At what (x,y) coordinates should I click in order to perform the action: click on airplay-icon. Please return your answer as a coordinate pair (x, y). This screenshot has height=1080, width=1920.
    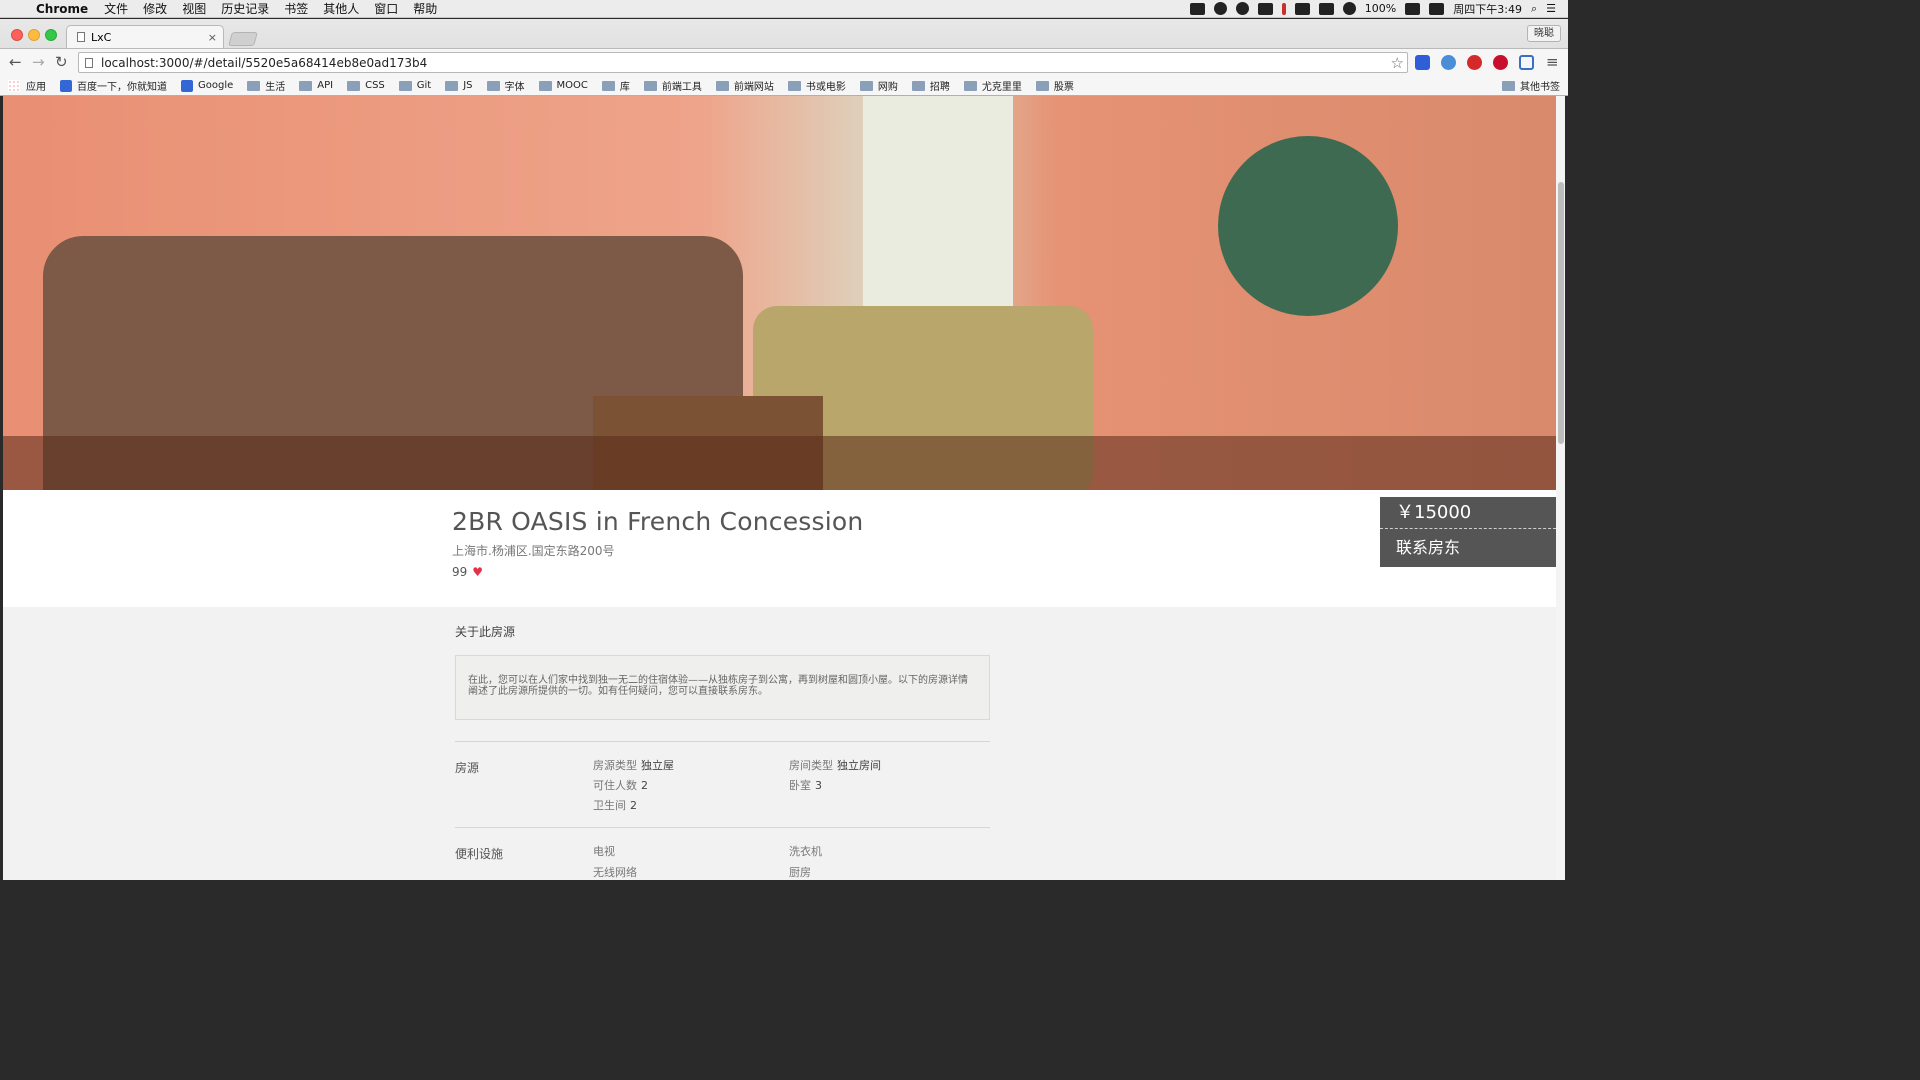
    Looking at the image, I should click on (1302, 8).